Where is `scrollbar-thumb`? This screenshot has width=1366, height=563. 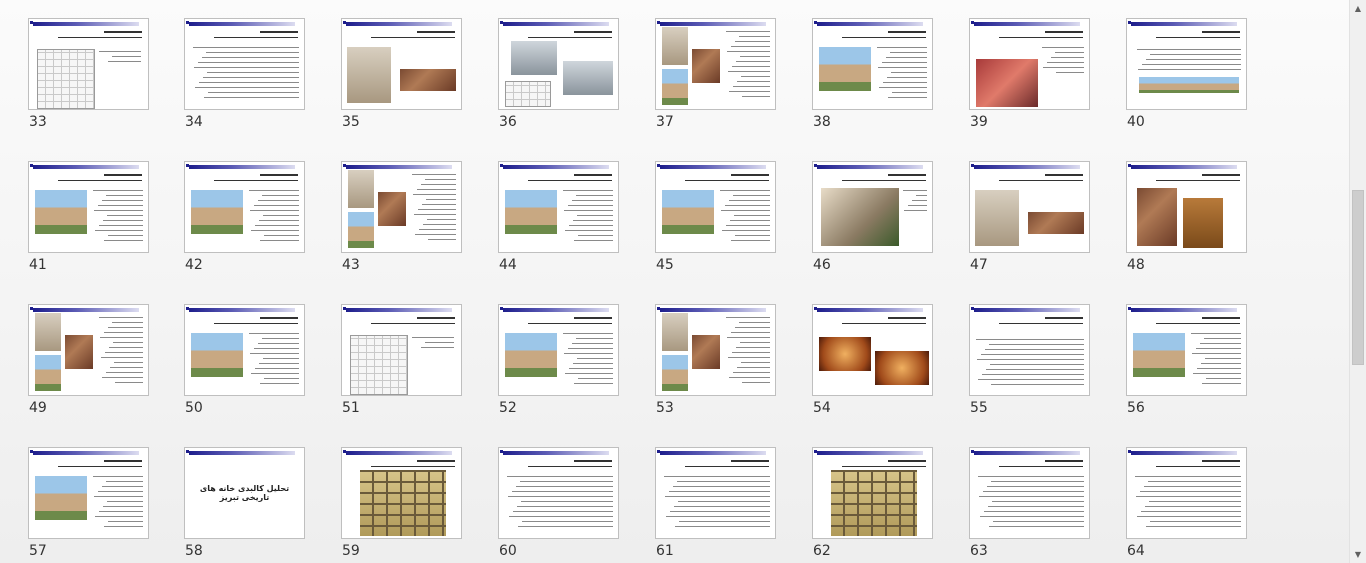
scrollbar-thumb is located at coordinates (1358, 277).